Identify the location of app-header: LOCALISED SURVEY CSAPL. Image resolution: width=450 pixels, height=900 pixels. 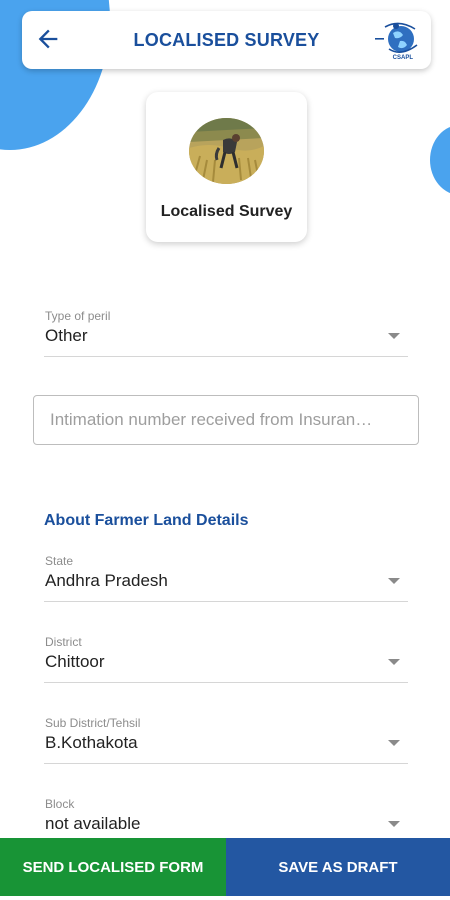
(226, 40).